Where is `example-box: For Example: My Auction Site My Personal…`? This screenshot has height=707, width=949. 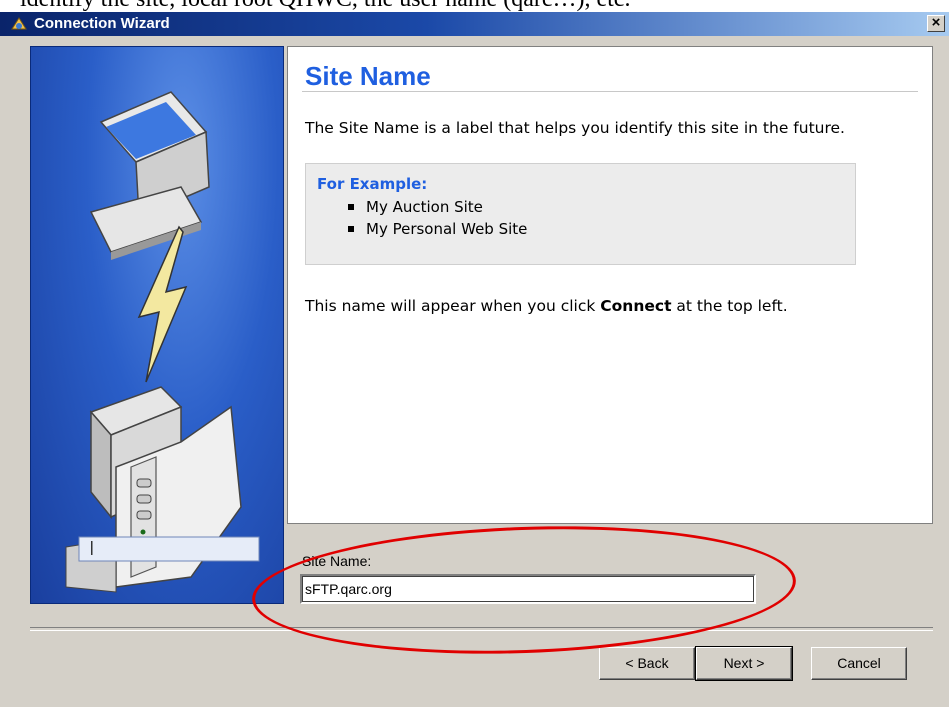 example-box: For Example: My Auction Site My Personal… is located at coordinates (580, 214).